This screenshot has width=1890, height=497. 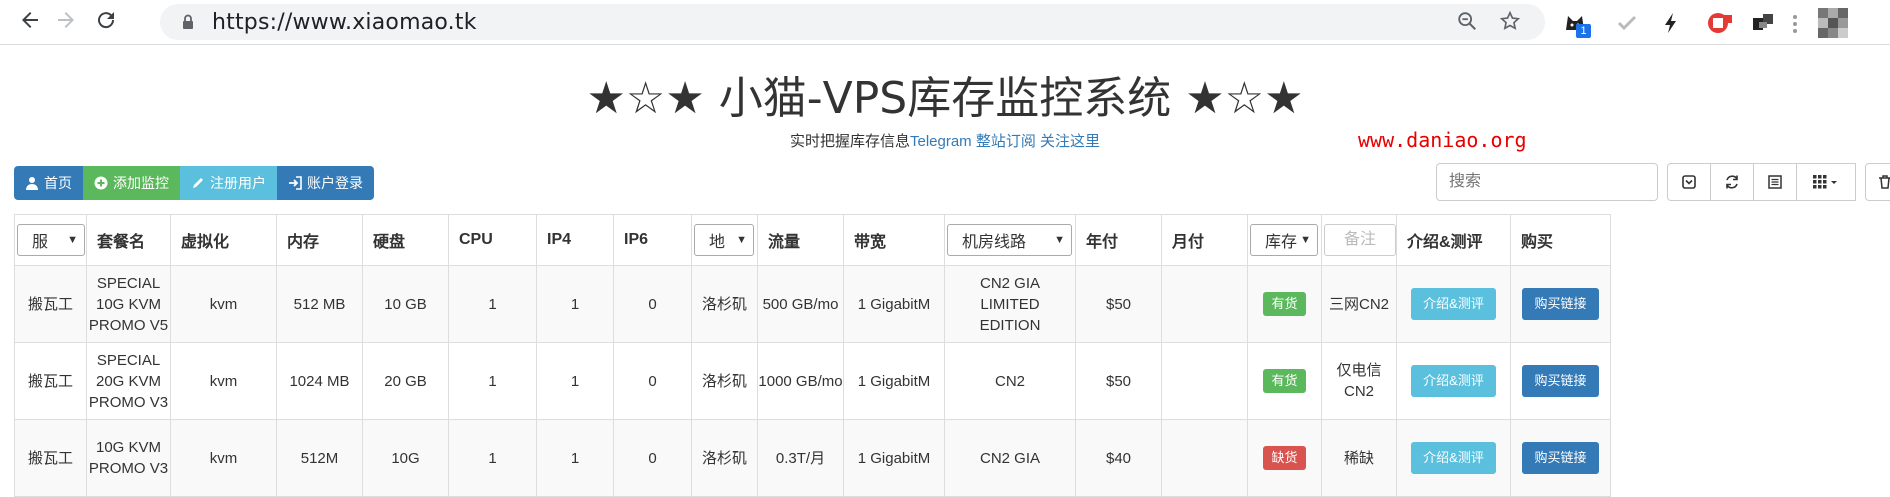 What do you see at coordinates (58, 183) in the screenshot?
I see `home-button-label: 首页` at bounding box center [58, 183].